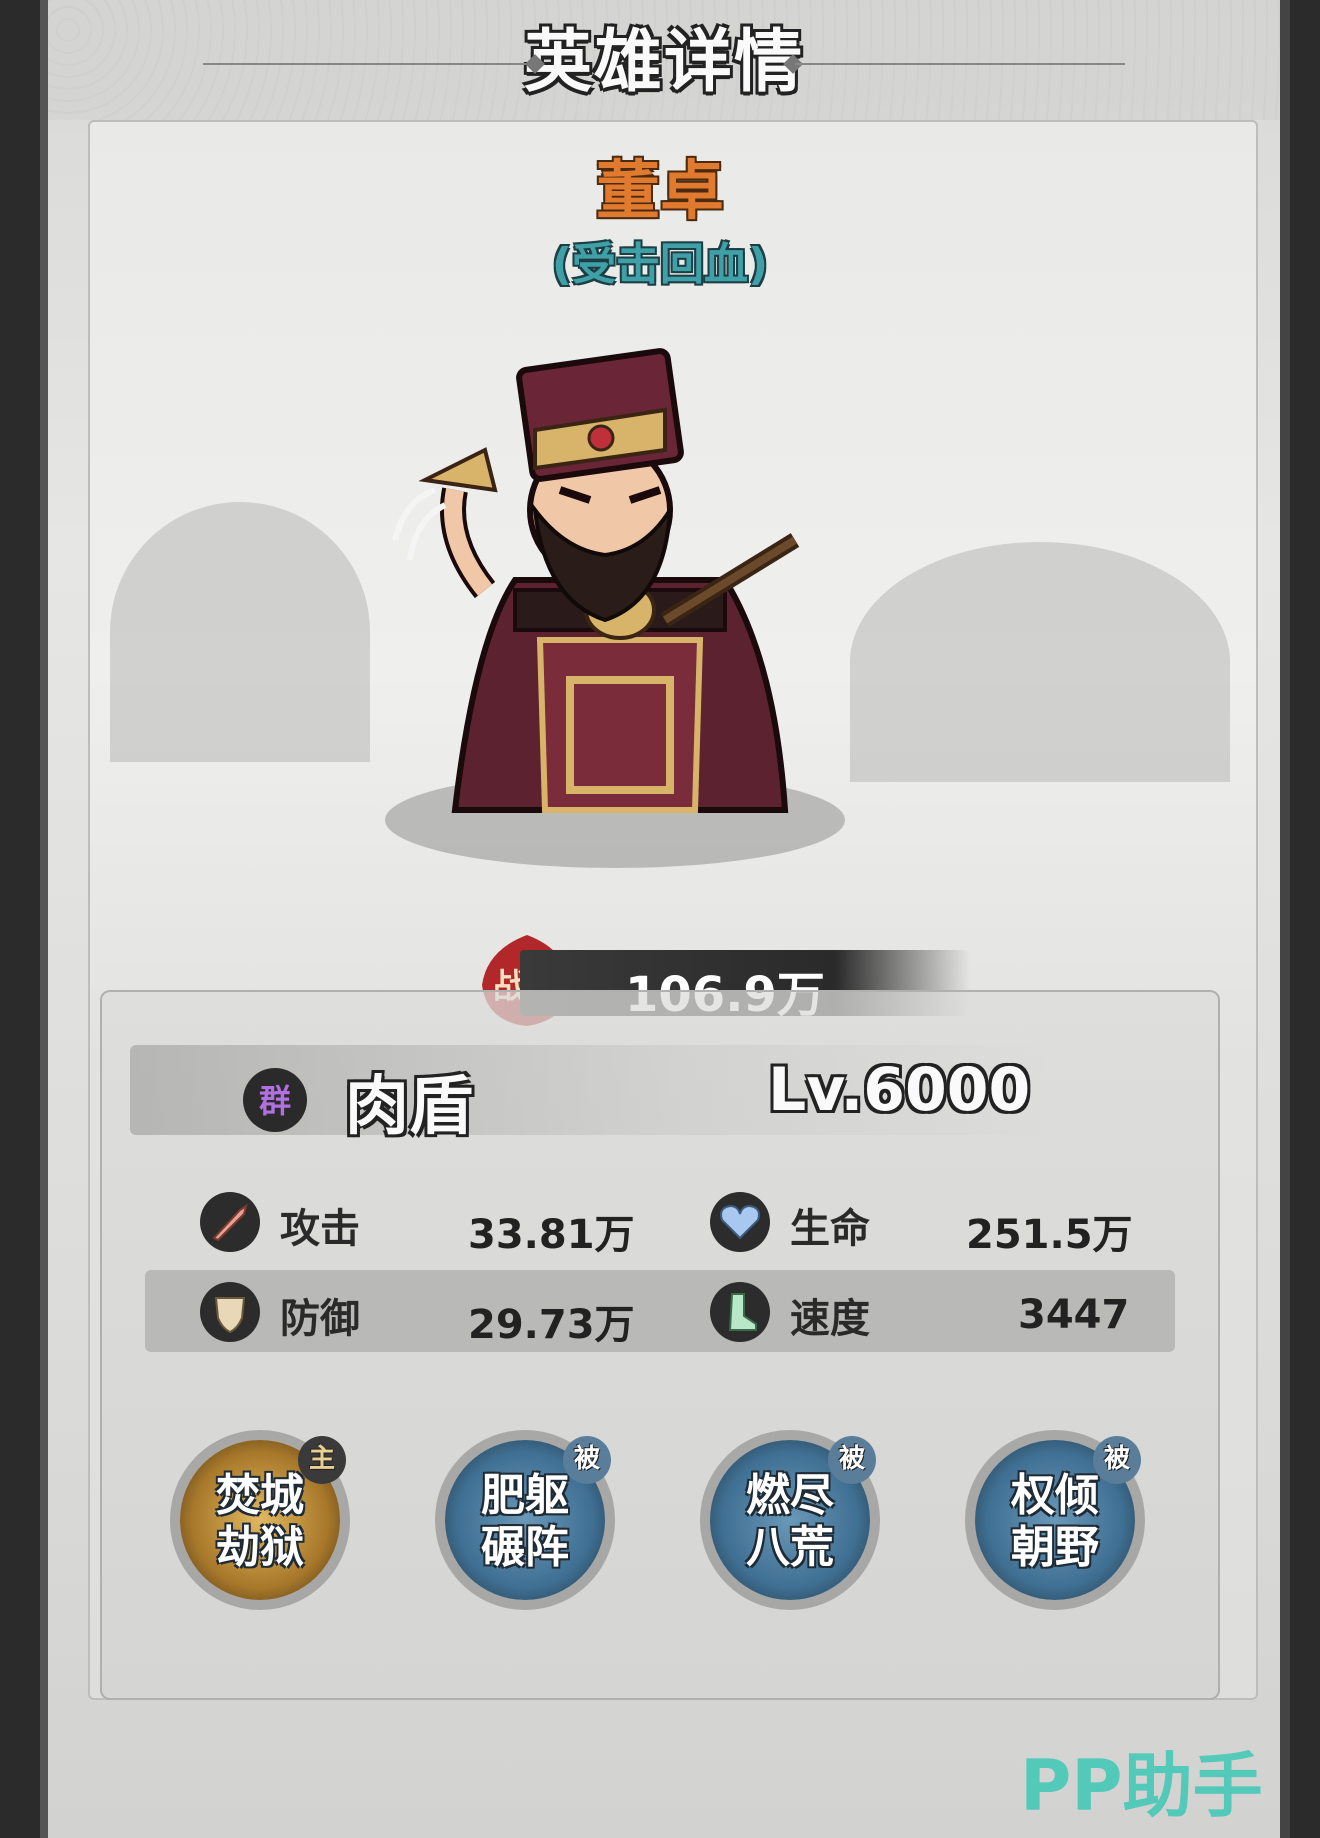 The height and width of the screenshot is (1838, 1320). Describe the element at coordinates (830, 1319) in the screenshot. I see `stat-label: 速度` at that location.